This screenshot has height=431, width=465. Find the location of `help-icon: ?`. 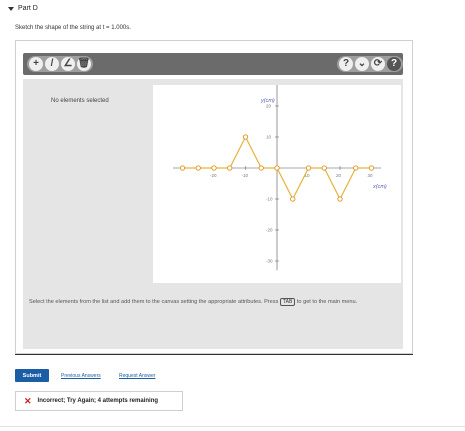

help-icon: ? is located at coordinates (394, 64).